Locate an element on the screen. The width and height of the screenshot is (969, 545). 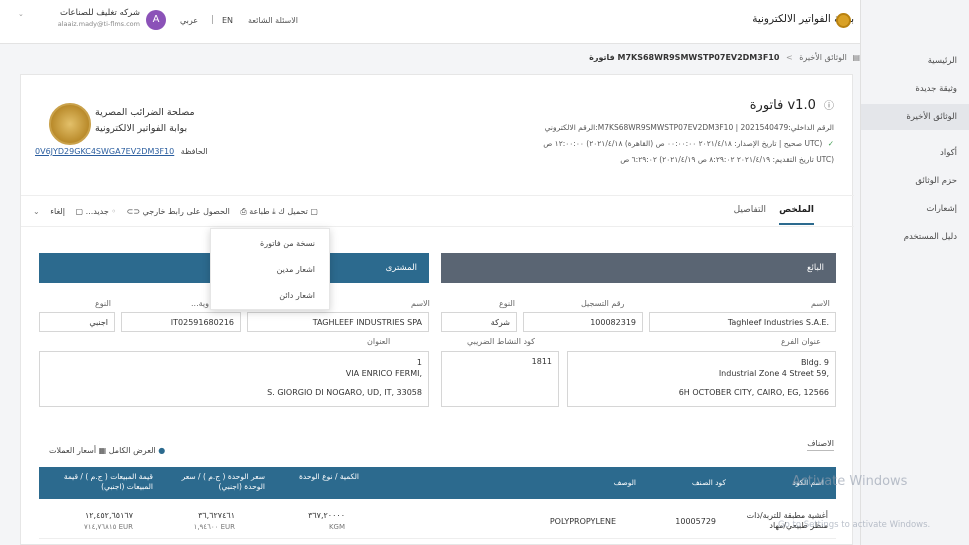
download-icon: ⤓ is located at coordinates (274, 211).